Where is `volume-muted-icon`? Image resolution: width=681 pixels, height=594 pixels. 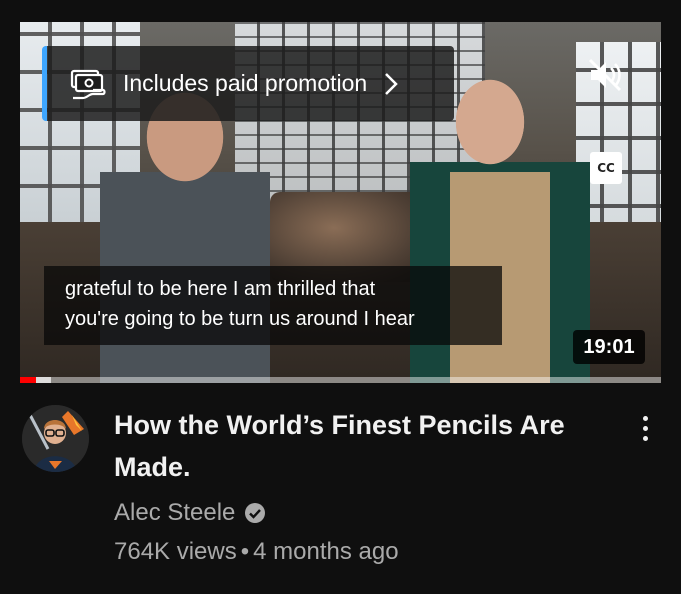 volume-muted-icon is located at coordinates (605, 75).